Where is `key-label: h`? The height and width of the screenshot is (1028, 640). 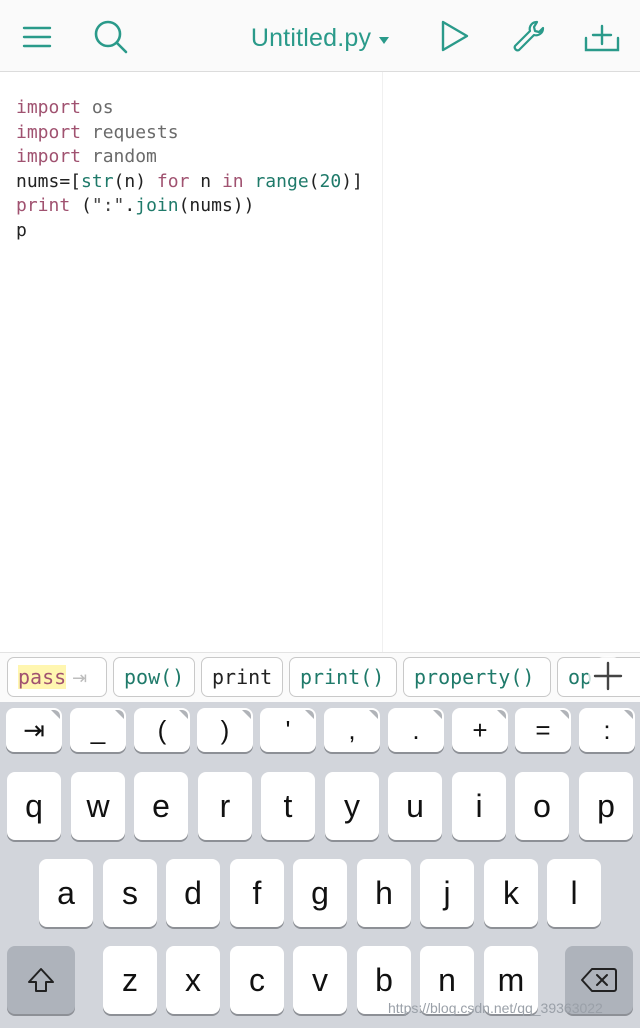 key-label: h is located at coordinates (384, 892).